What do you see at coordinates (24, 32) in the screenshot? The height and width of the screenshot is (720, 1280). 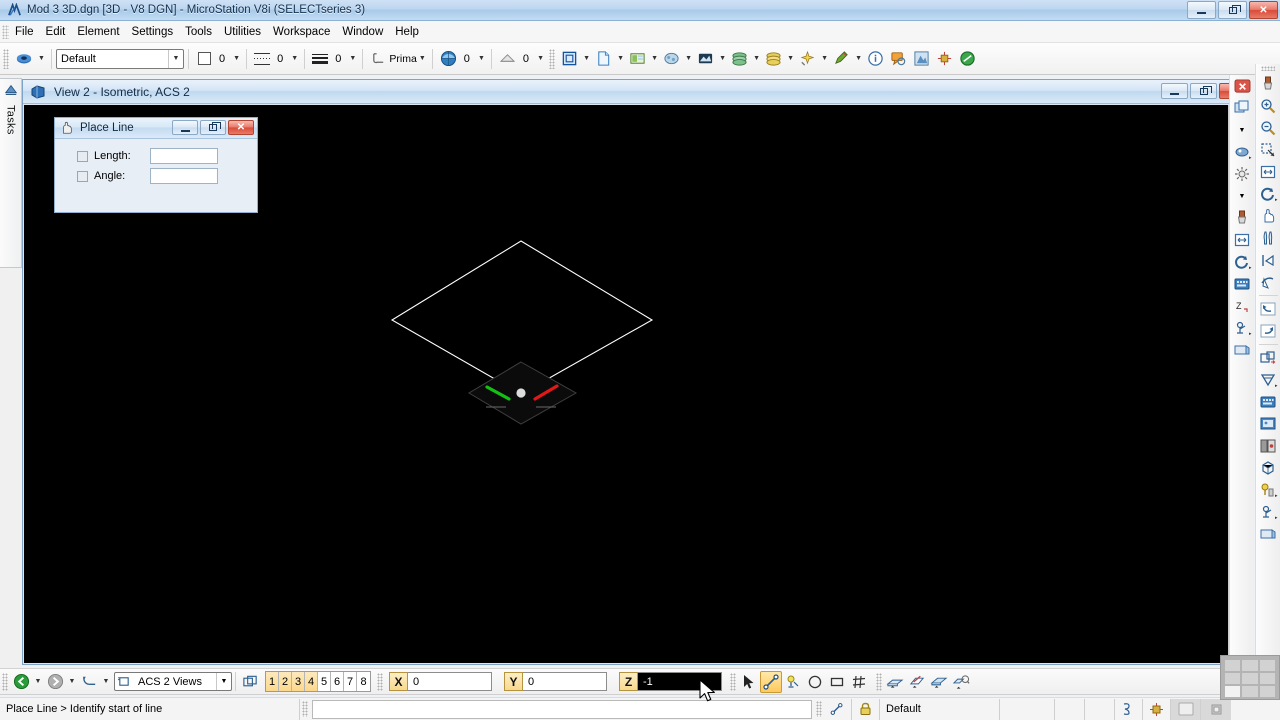 I see `menu-item-file: File` at bounding box center [24, 32].